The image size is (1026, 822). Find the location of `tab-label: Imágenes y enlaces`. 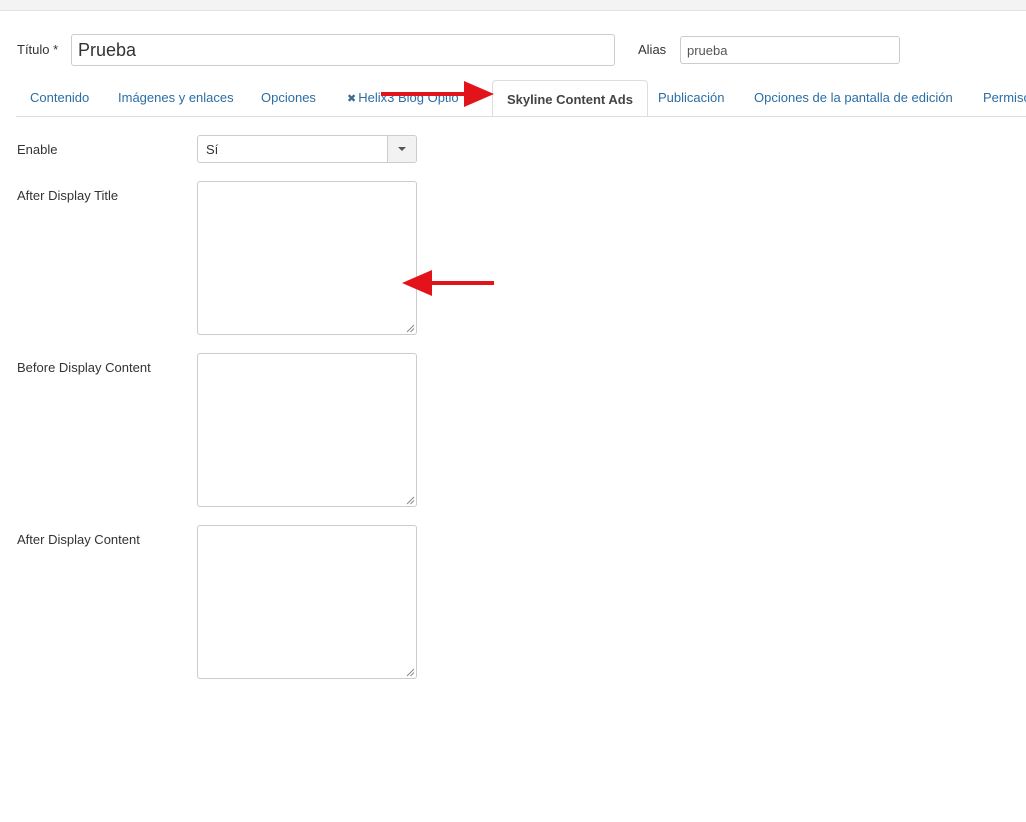

tab-label: Imágenes y enlaces is located at coordinates (176, 97).